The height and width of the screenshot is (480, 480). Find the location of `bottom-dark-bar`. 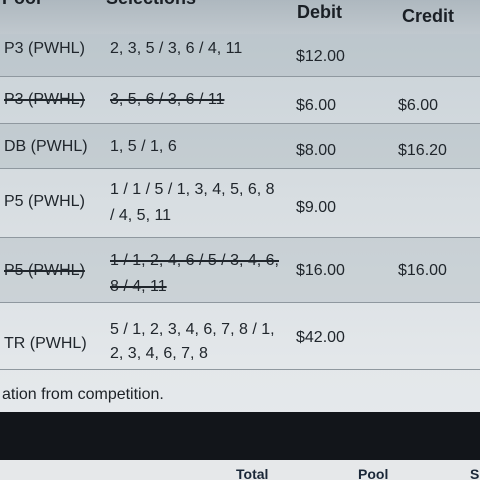

bottom-dark-bar is located at coordinates (240, 436).